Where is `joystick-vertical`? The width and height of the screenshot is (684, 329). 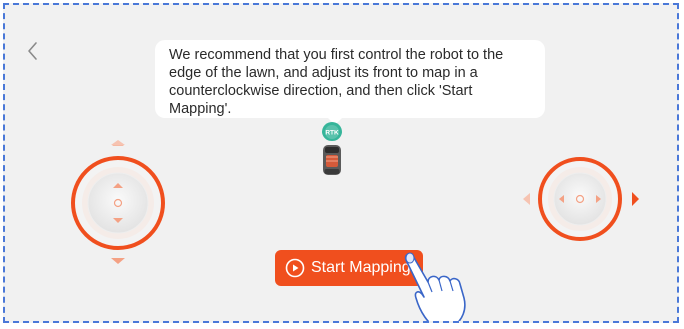 joystick-vertical is located at coordinates (118, 202).